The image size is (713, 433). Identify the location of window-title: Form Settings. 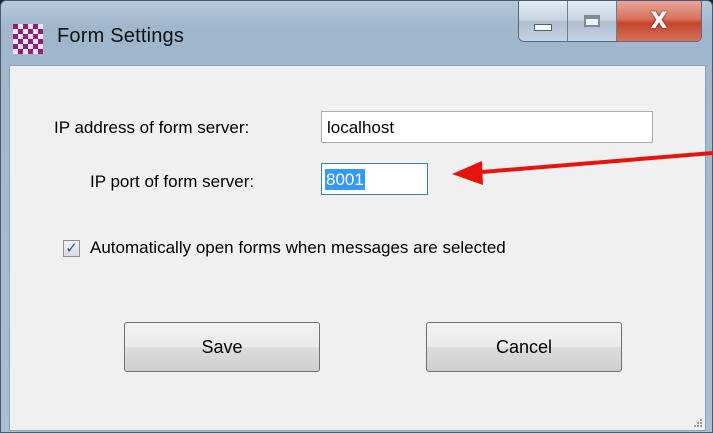
(121, 36).